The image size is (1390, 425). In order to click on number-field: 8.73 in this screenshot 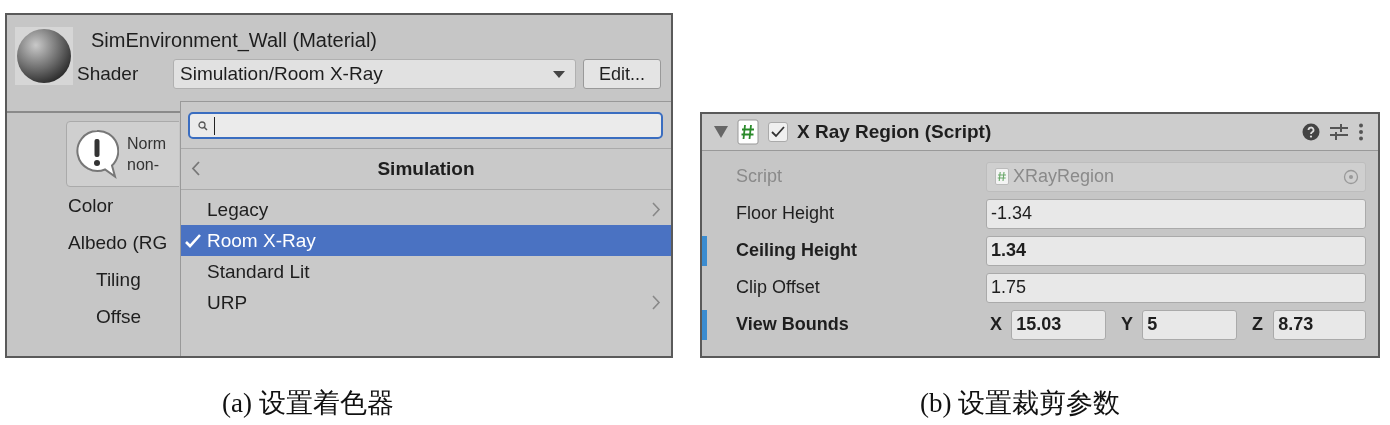, I will do `click(1319, 324)`.